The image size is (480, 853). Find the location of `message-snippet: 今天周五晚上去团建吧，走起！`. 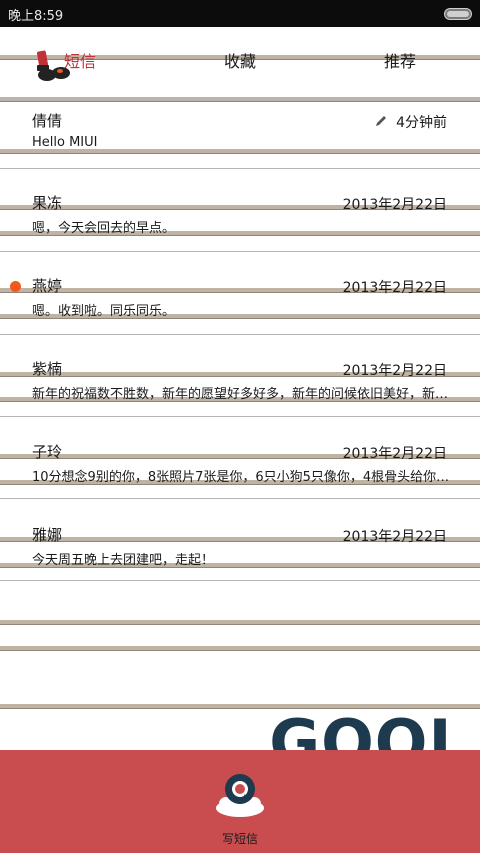

message-snippet: 今天周五晚上去团建吧，走起！ is located at coordinates (123, 560).